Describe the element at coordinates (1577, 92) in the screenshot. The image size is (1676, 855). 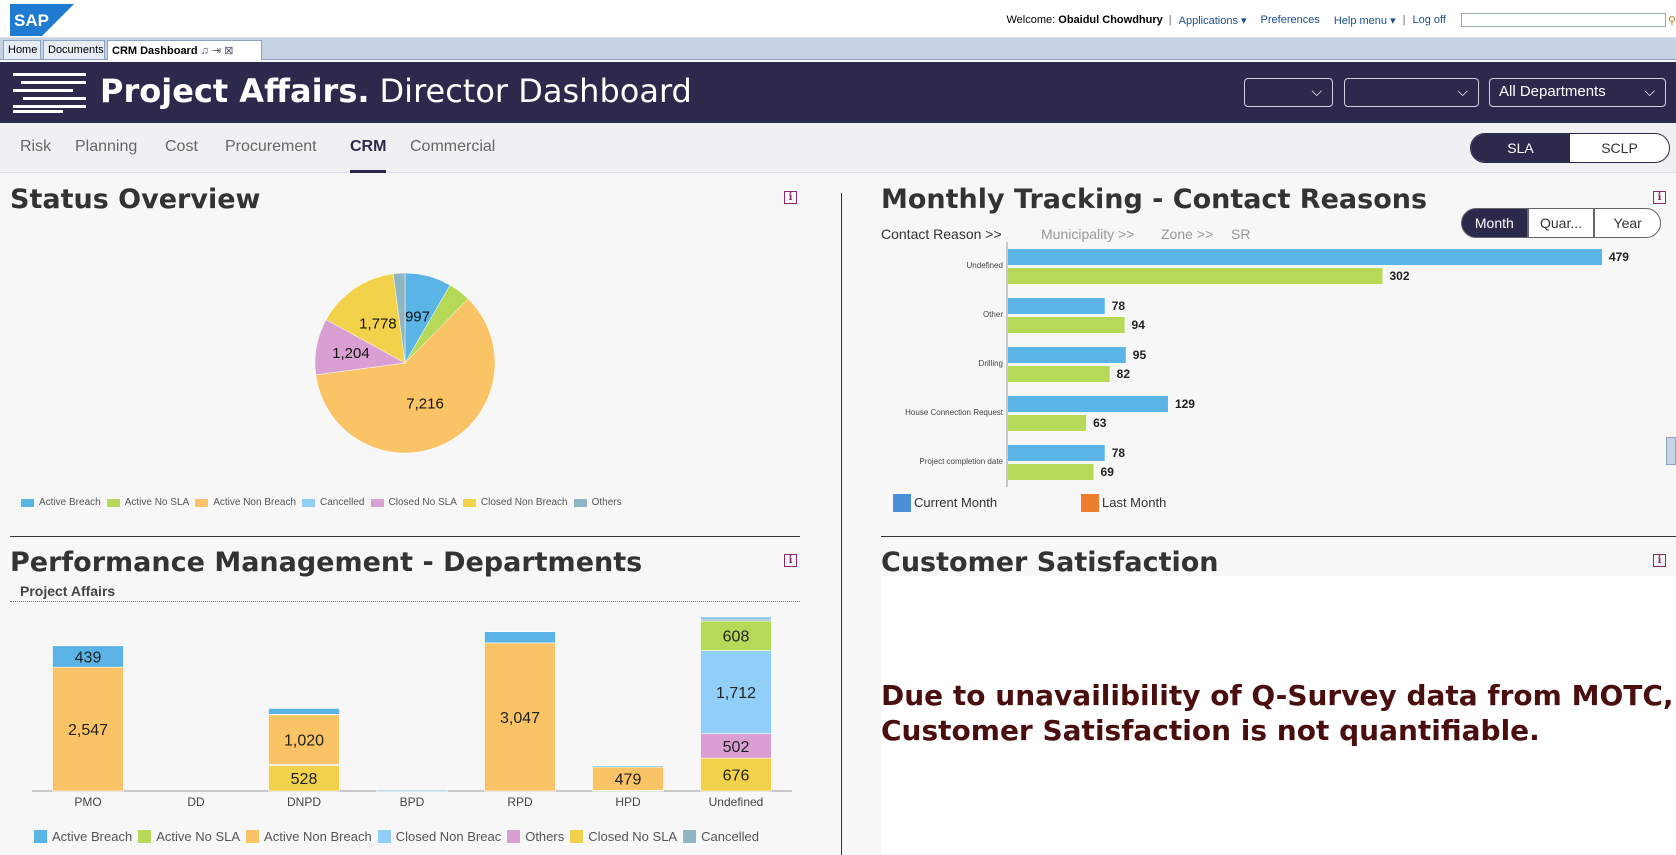
I see `department-dropdown: All Departments ⌵` at that location.